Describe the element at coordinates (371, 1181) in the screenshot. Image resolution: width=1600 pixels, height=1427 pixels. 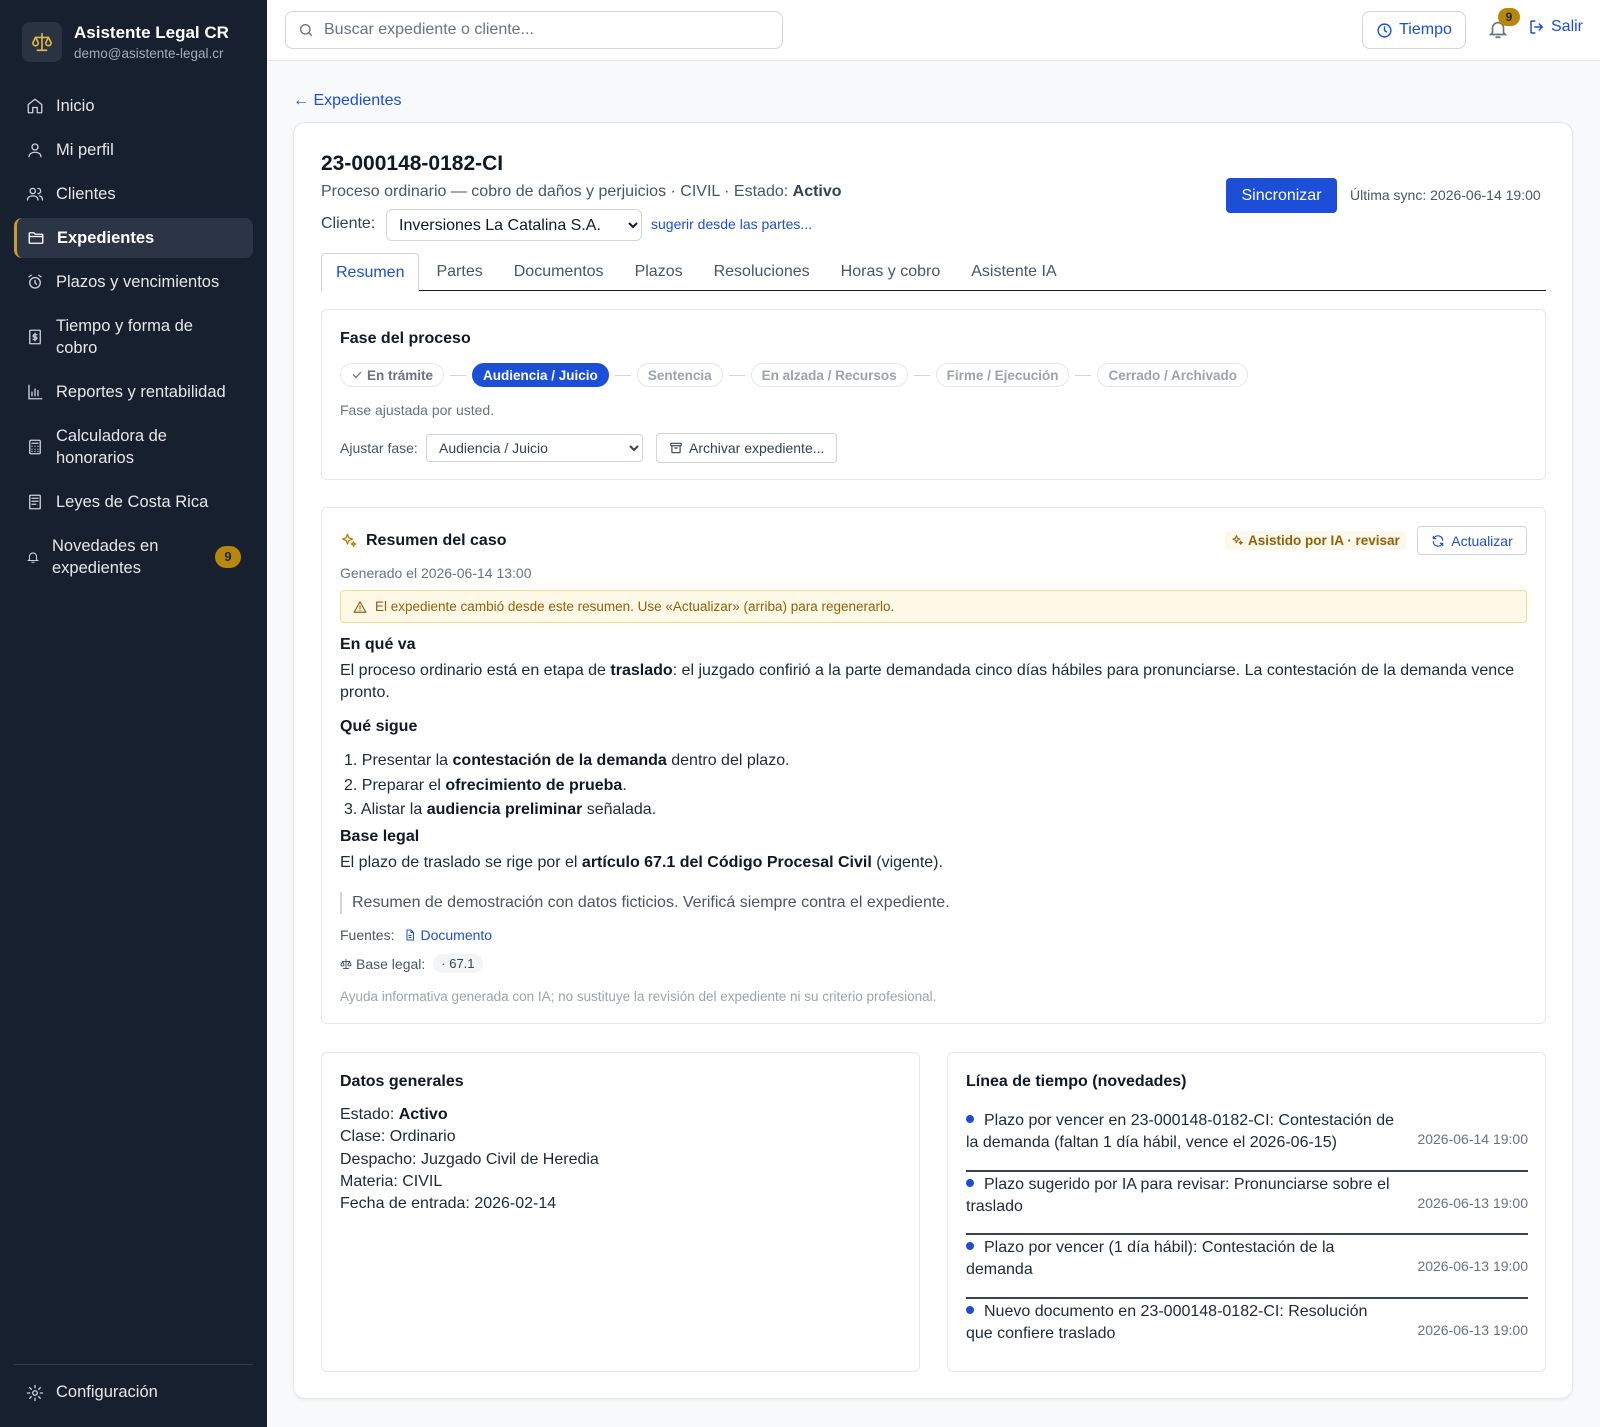
I see `data-label: Materia:` at that location.